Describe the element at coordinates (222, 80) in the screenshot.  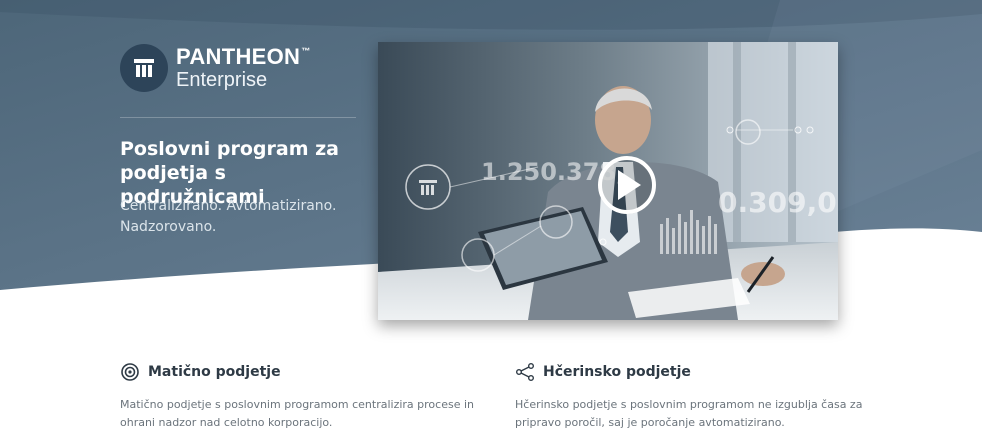
I see `brand-product: Enterprise` at that location.